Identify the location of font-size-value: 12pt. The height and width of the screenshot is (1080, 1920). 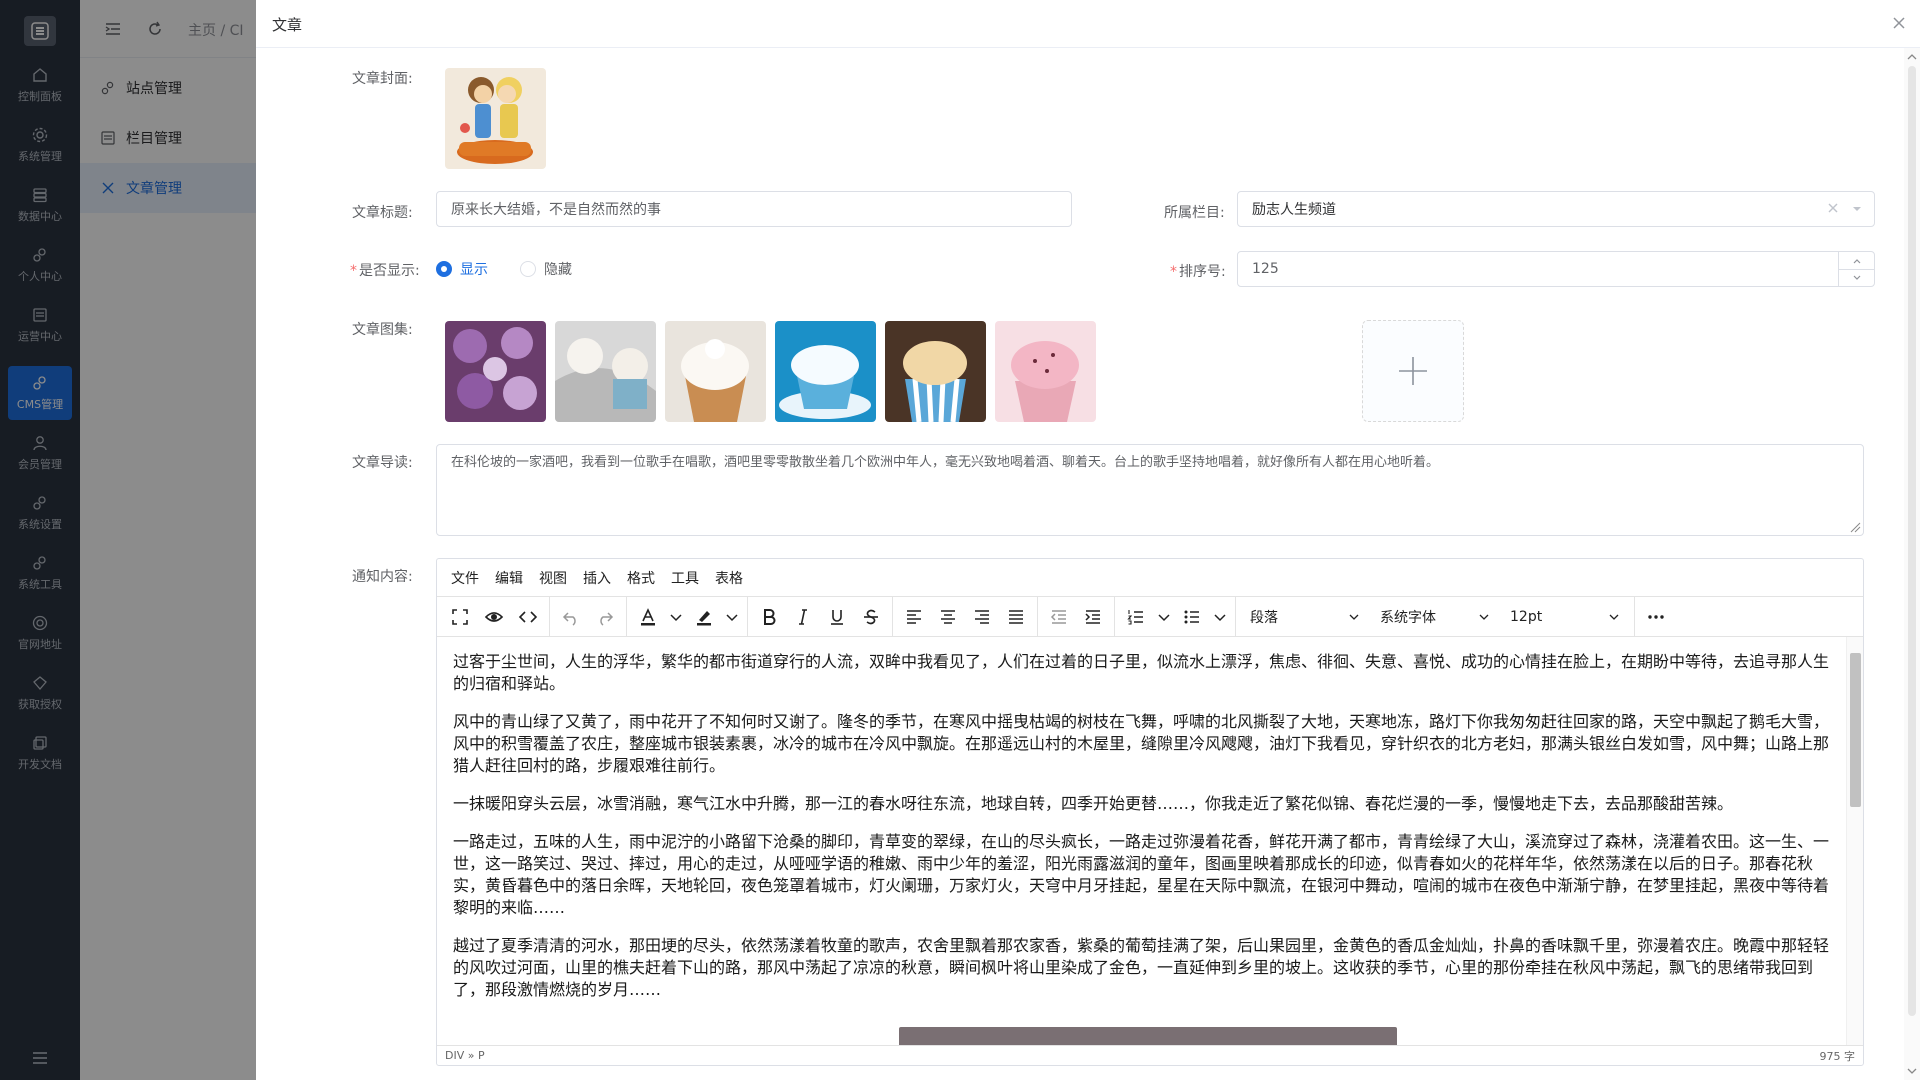
(1526, 616).